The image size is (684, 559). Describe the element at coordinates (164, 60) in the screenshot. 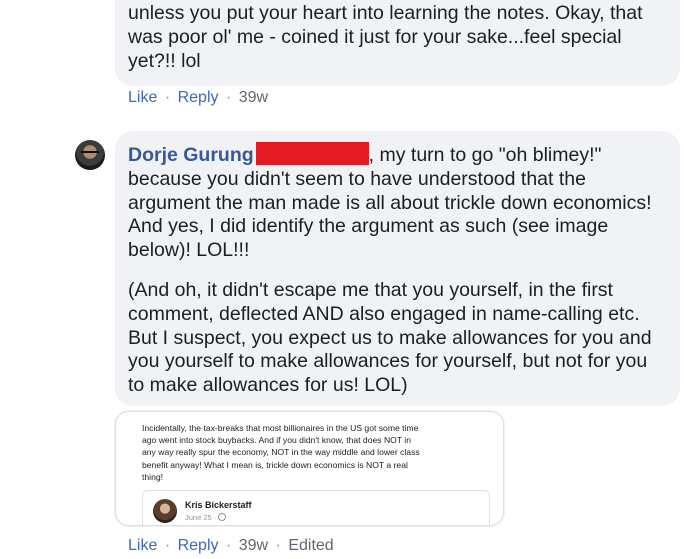

I see `comment-line: yet?!! lol` at that location.